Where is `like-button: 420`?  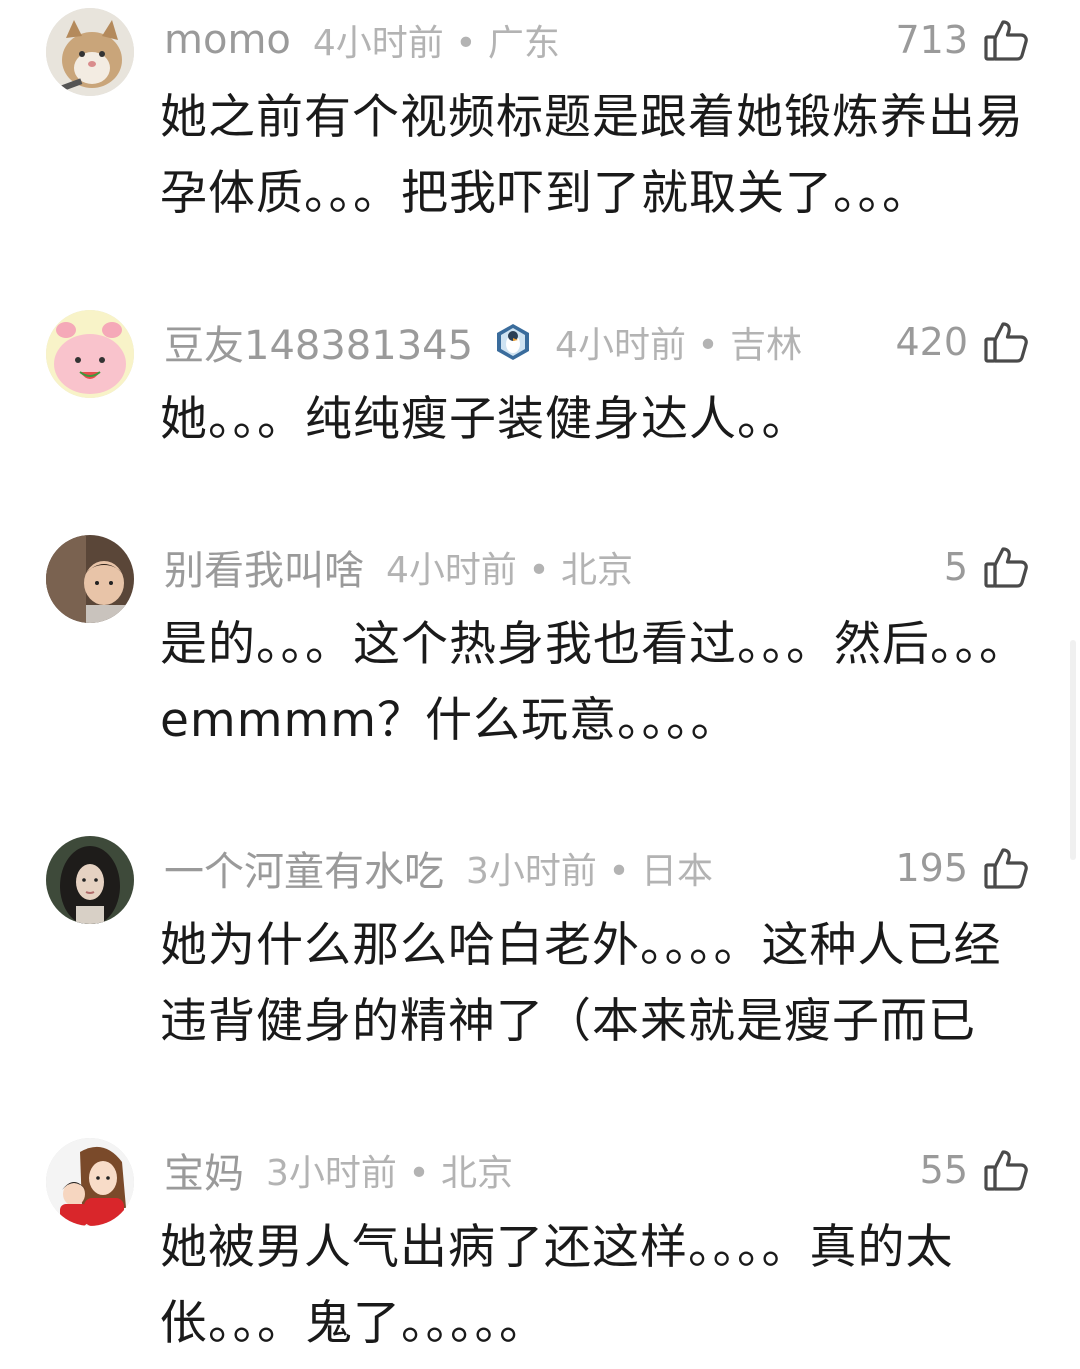
like-button: 420 is located at coordinates (962, 342).